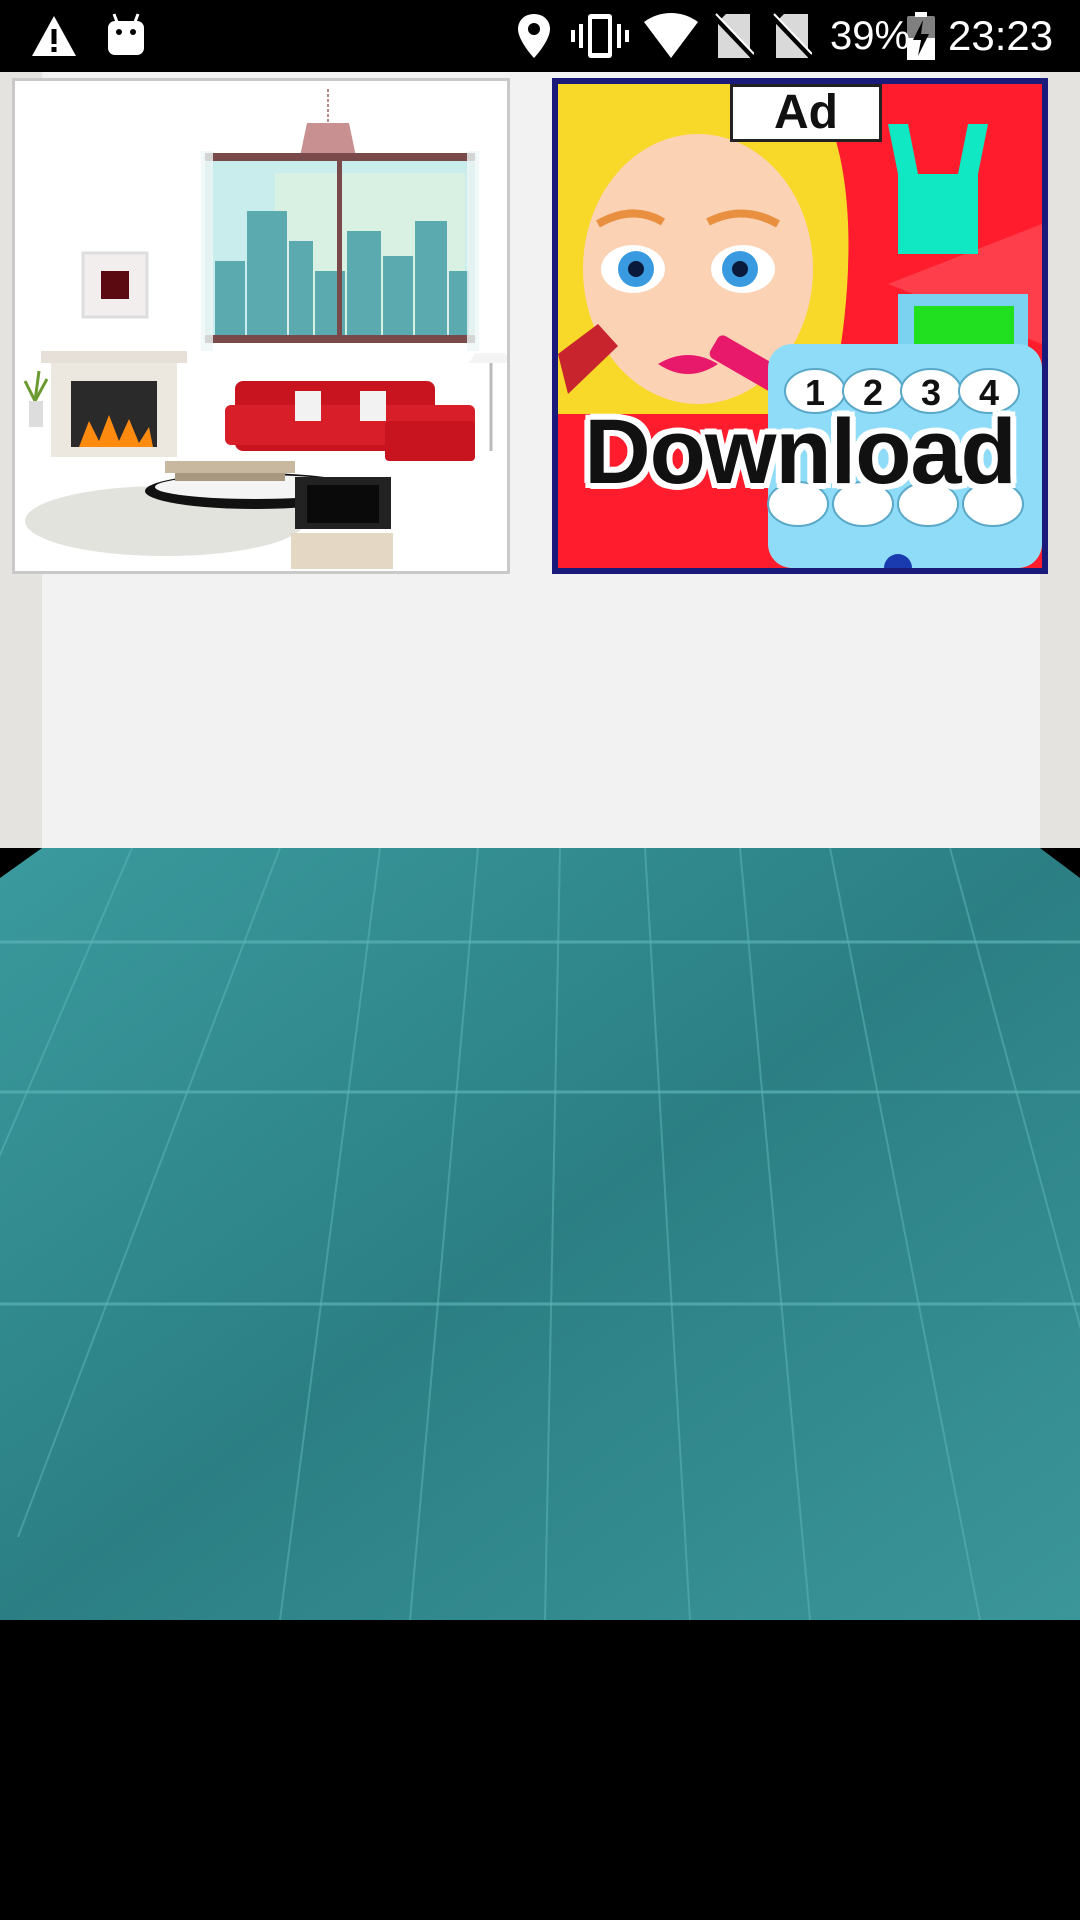 The image size is (1080, 1920). Describe the element at coordinates (54, 36) in the screenshot. I see `warning-icon` at that location.